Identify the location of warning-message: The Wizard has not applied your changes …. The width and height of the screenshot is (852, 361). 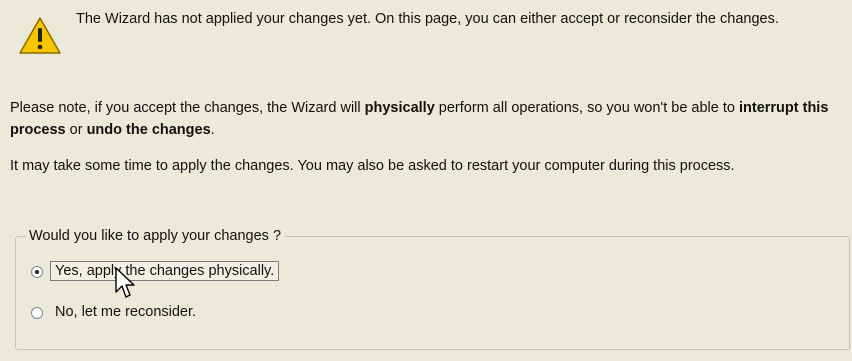
(427, 19).